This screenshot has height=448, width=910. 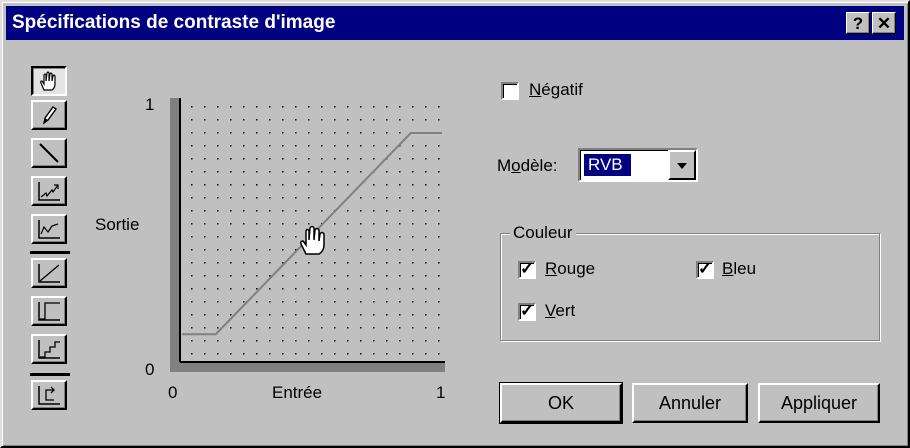 I want to click on preset-linear-button, so click(x=49, y=273).